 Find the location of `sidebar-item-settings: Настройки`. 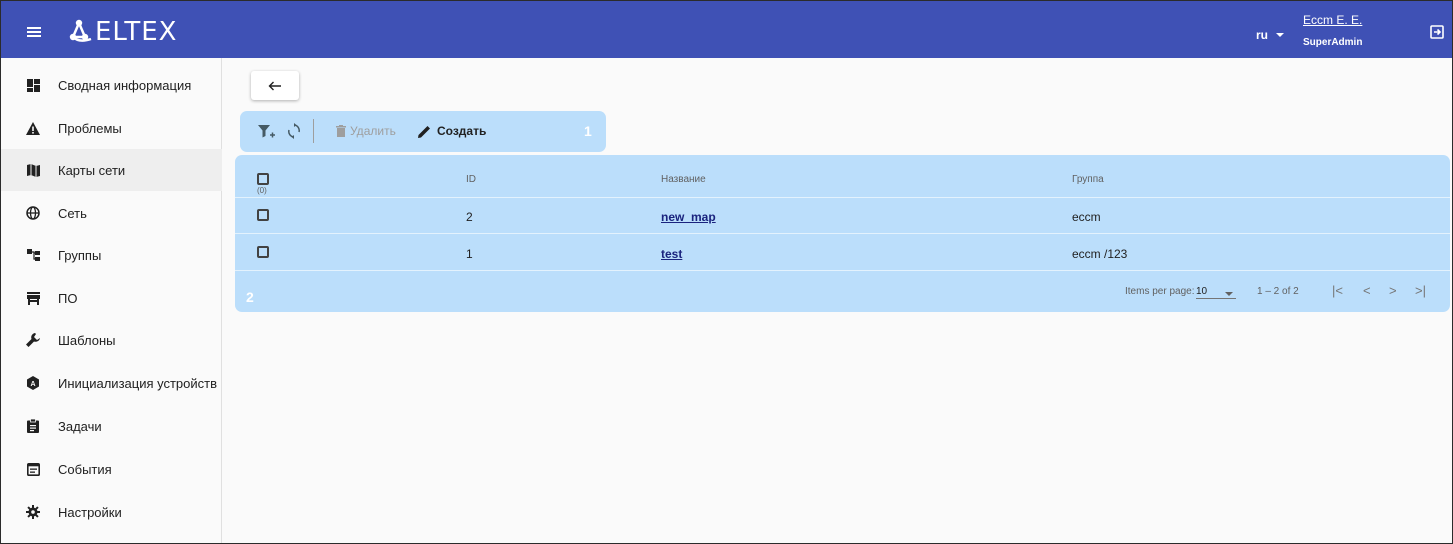

sidebar-item-settings: Настройки is located at coordinates (111, 512).